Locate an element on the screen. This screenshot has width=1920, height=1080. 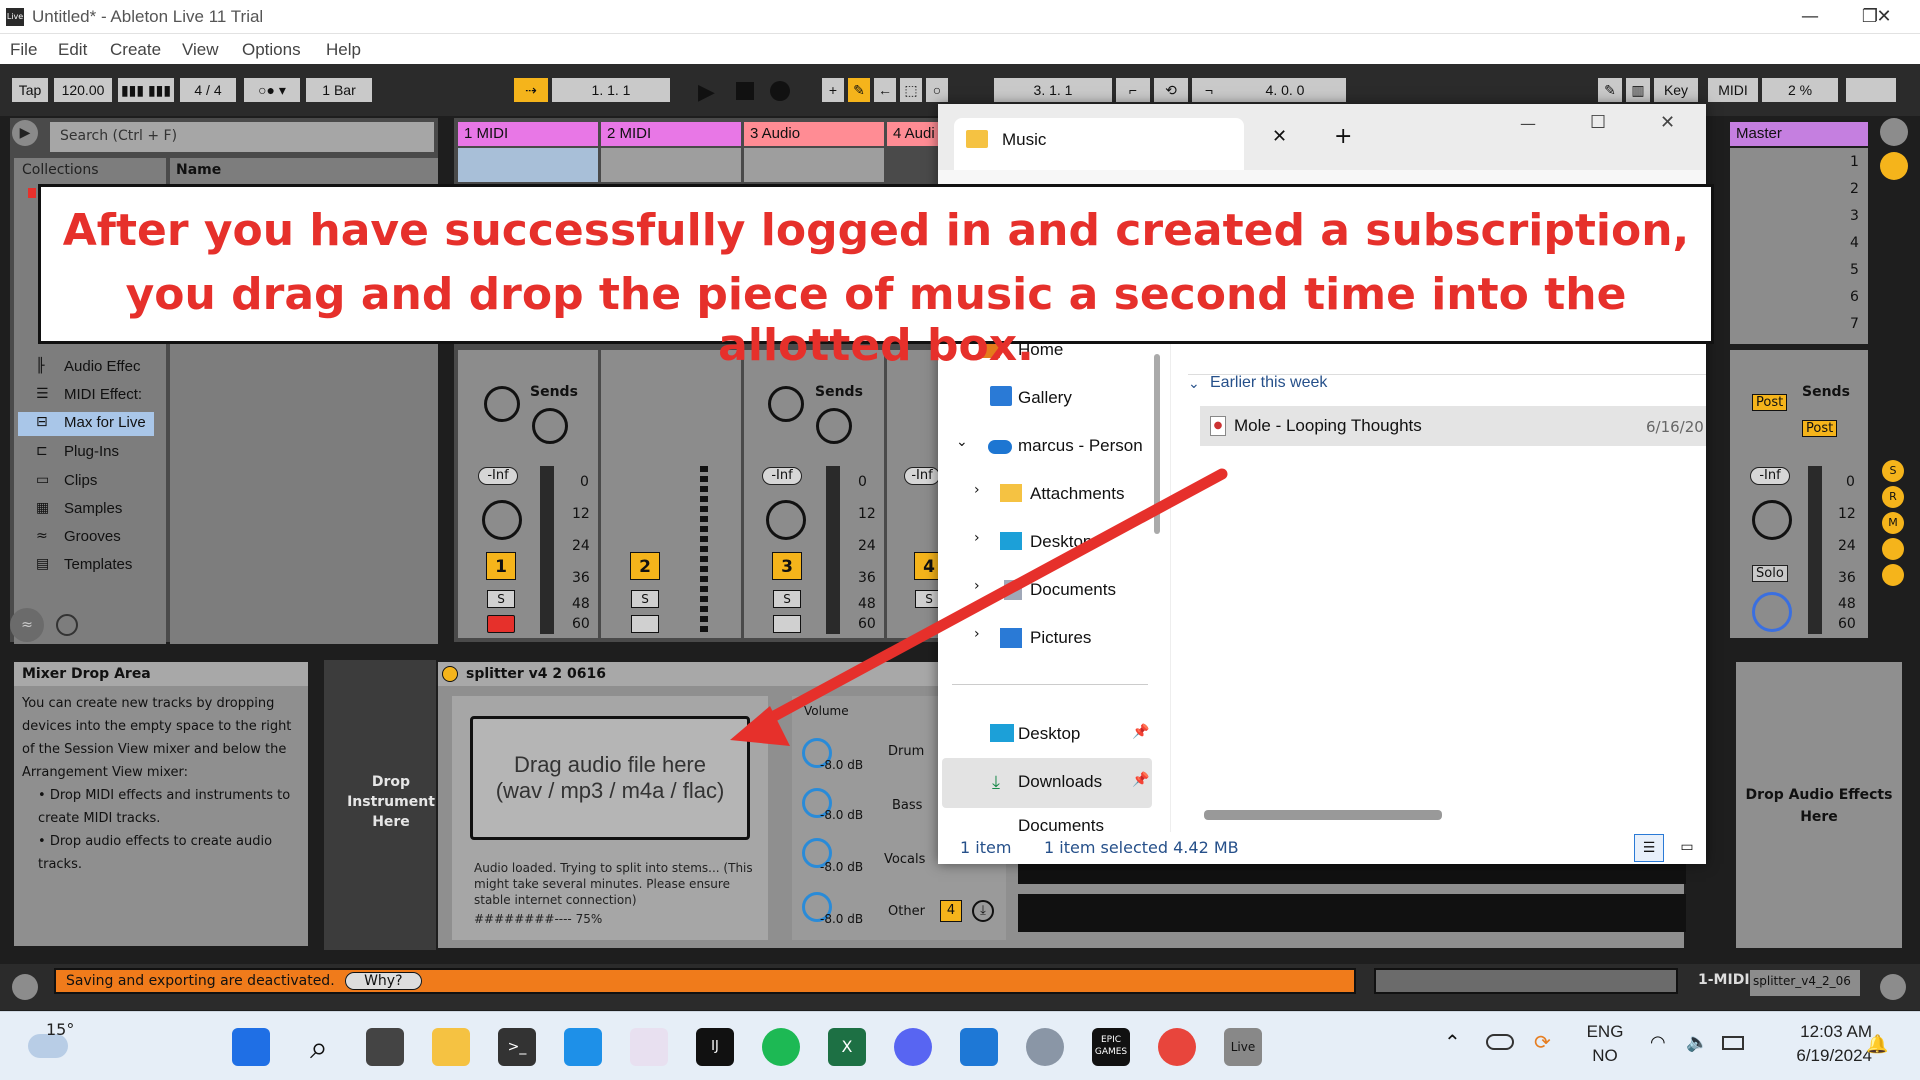
chrome-icon is located at coordinates (1177, 1047).